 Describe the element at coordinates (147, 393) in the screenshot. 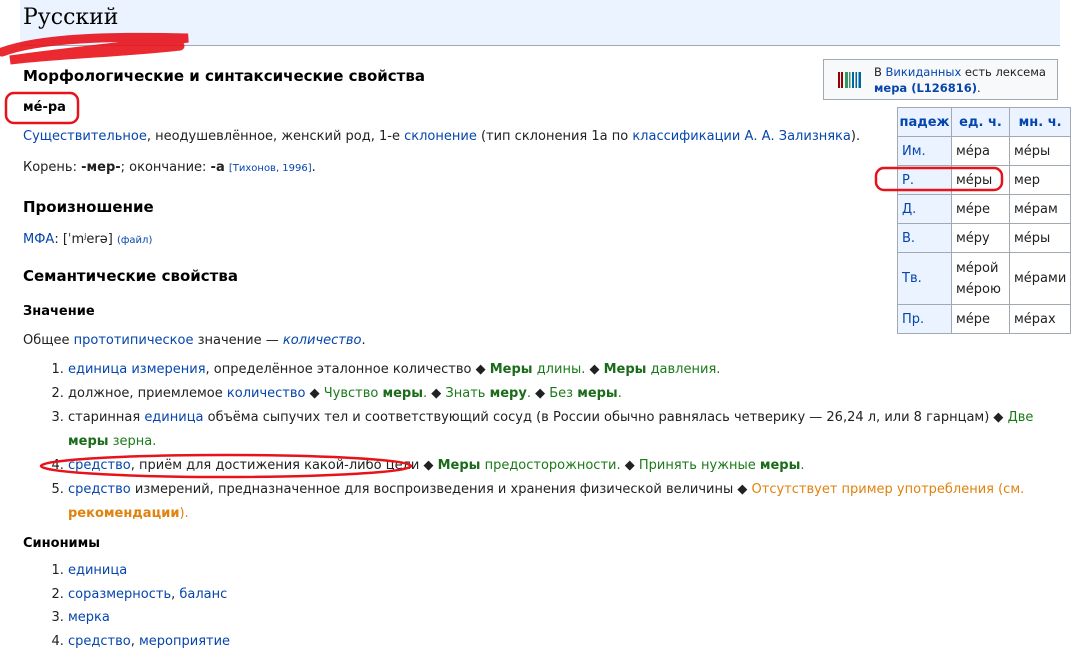

I see `def-pre: должное, приемлемое` at that location.